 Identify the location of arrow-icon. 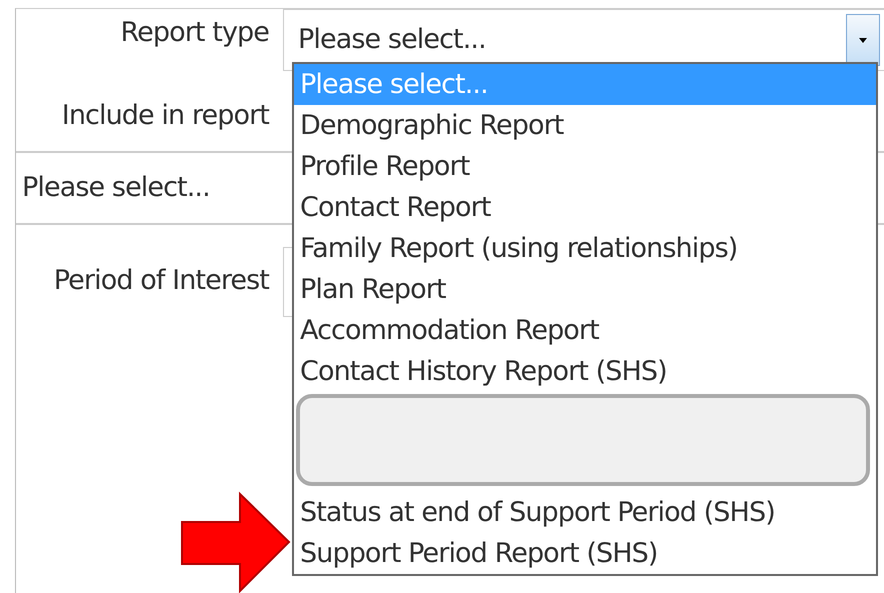
(235, 542).